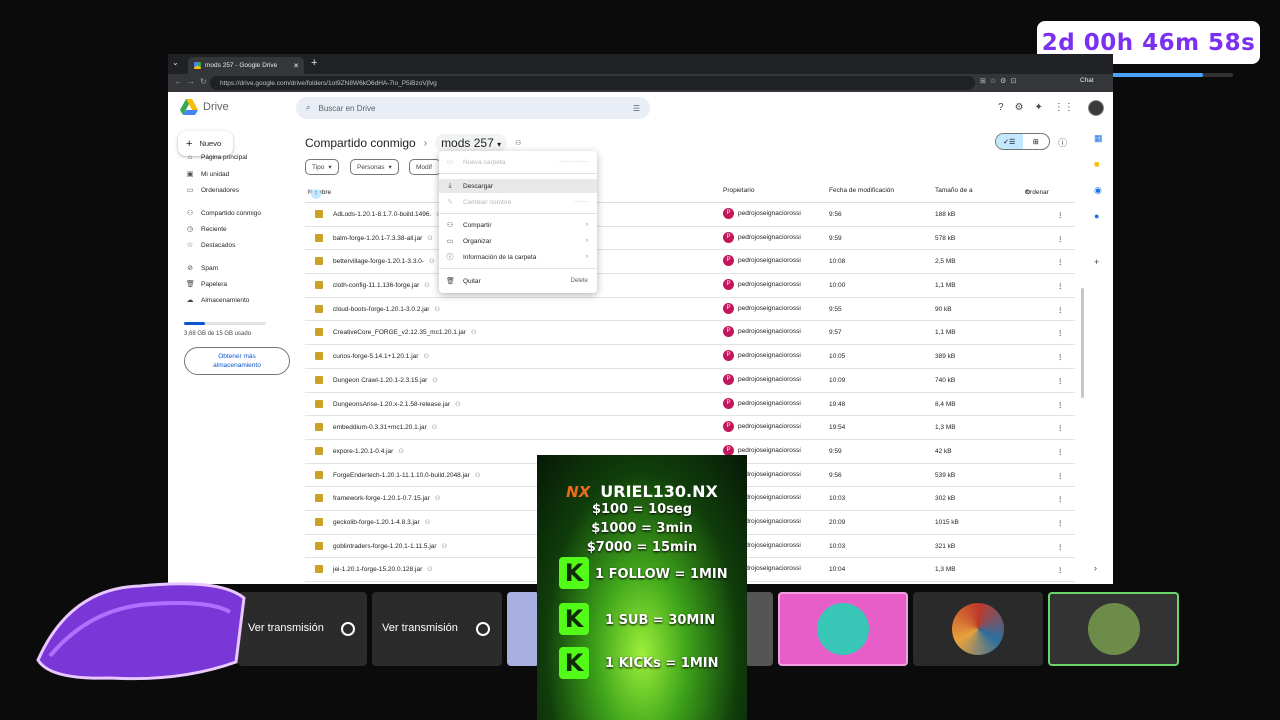 The width and height of the screenshot is (1280, 720). I want to click on sidebar-item-3: ⚇ Compartido conmigo, so click(223, 213).